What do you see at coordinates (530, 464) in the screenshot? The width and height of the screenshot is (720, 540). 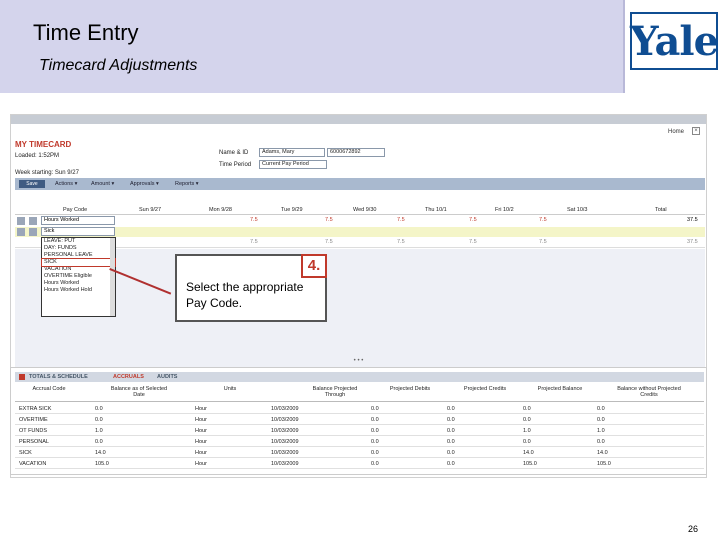 I see `cell-proj-balance: 105.0` at bounding box center [530, 464].